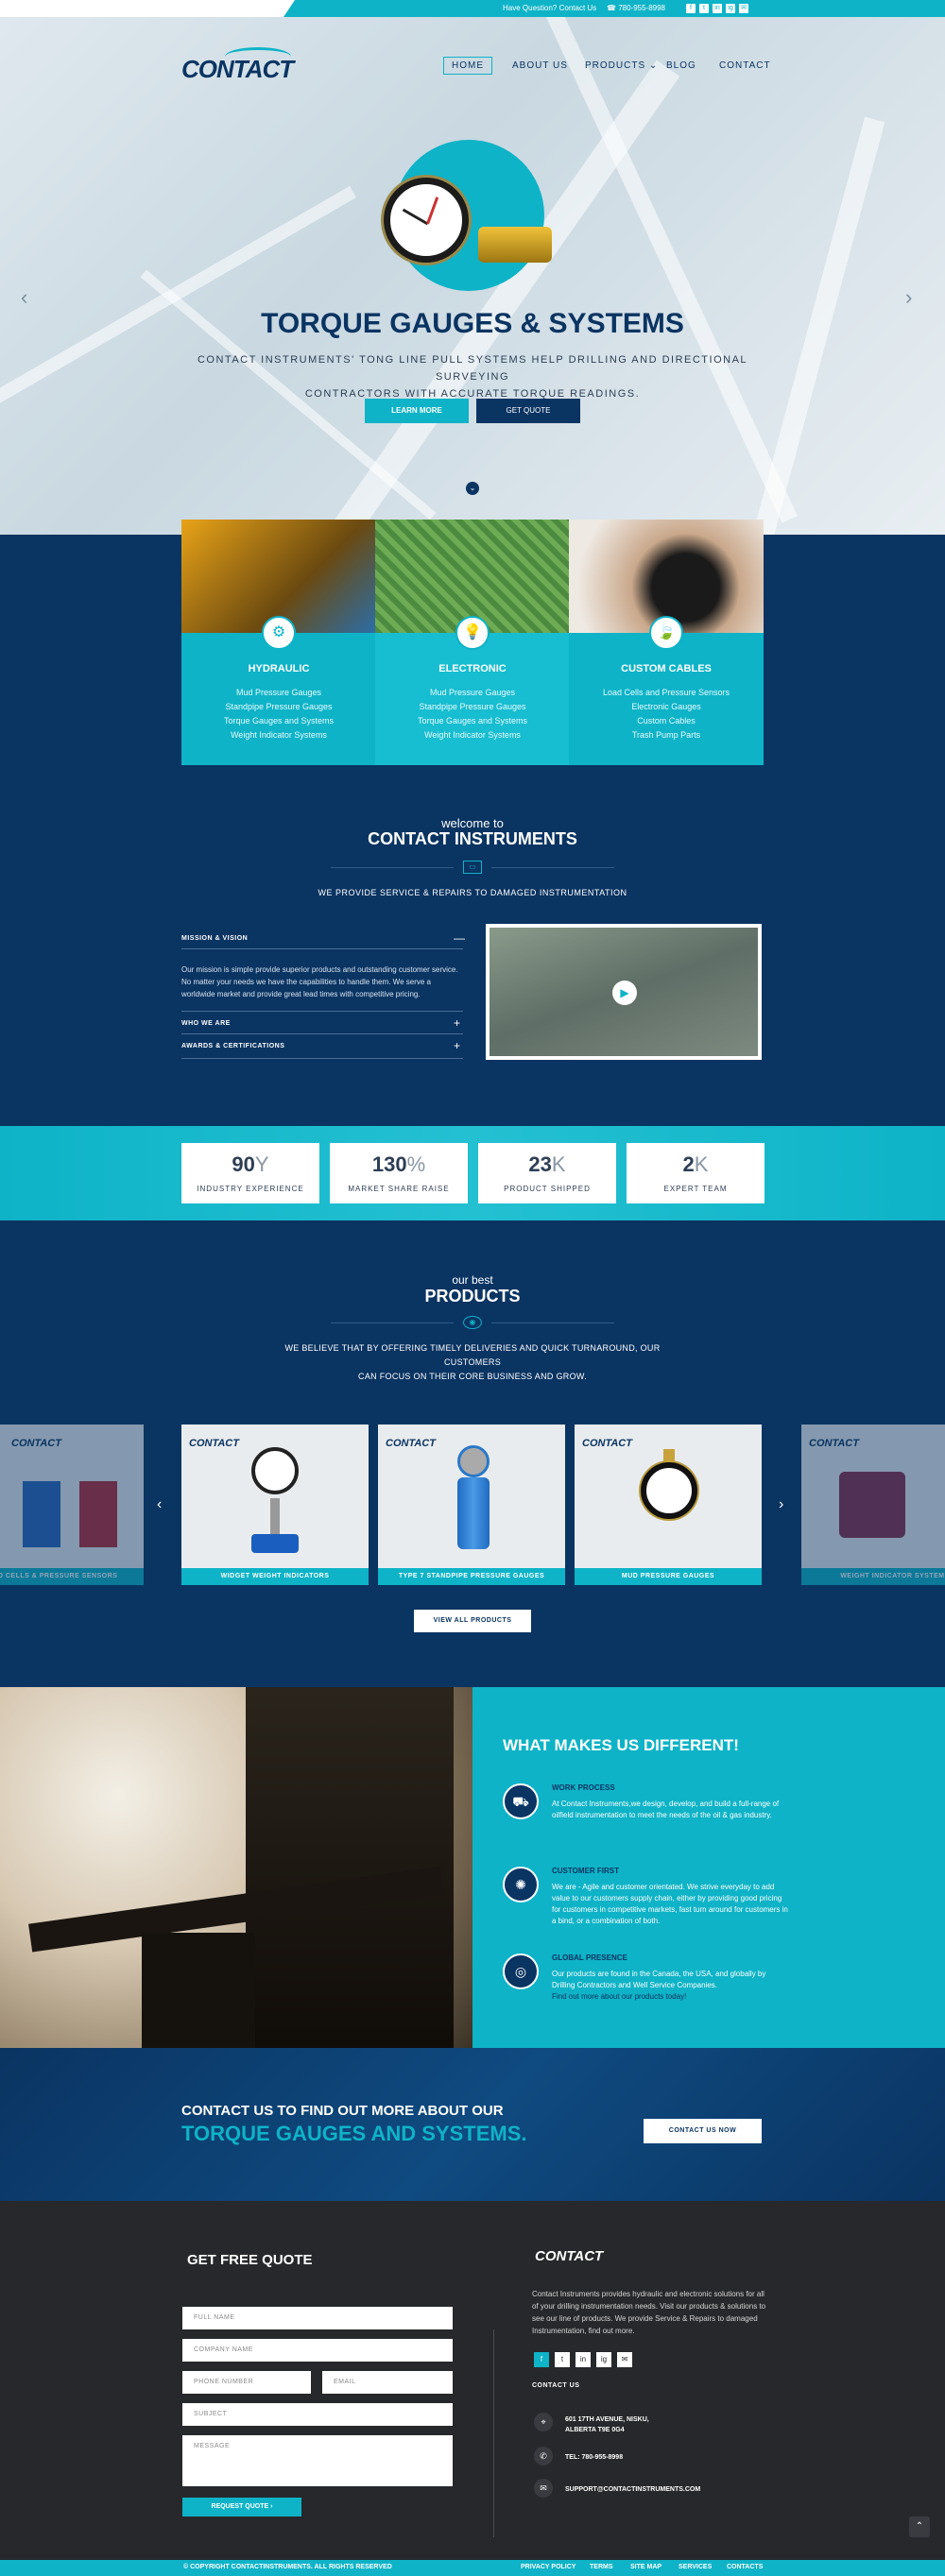 This screenshot has height=2576, width=945. What do you see at coordinates (467, 66) in the screenshot?
I see `nav-home: HOME` at bounding box center [467, 66].